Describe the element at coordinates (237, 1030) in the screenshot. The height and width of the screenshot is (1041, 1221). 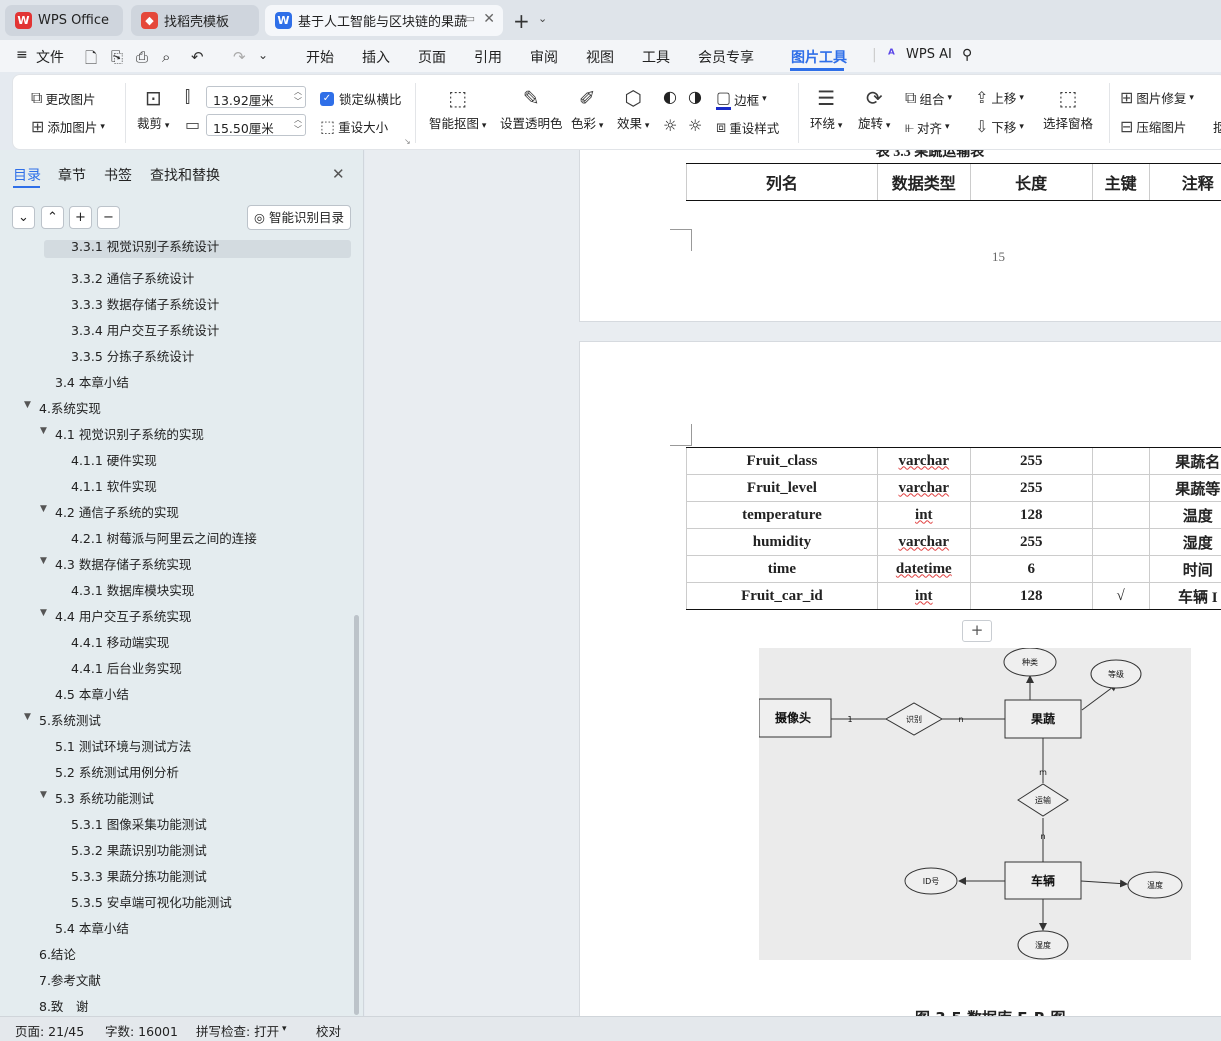
I see `spell-check: 拼写检查: 打开` at that location.